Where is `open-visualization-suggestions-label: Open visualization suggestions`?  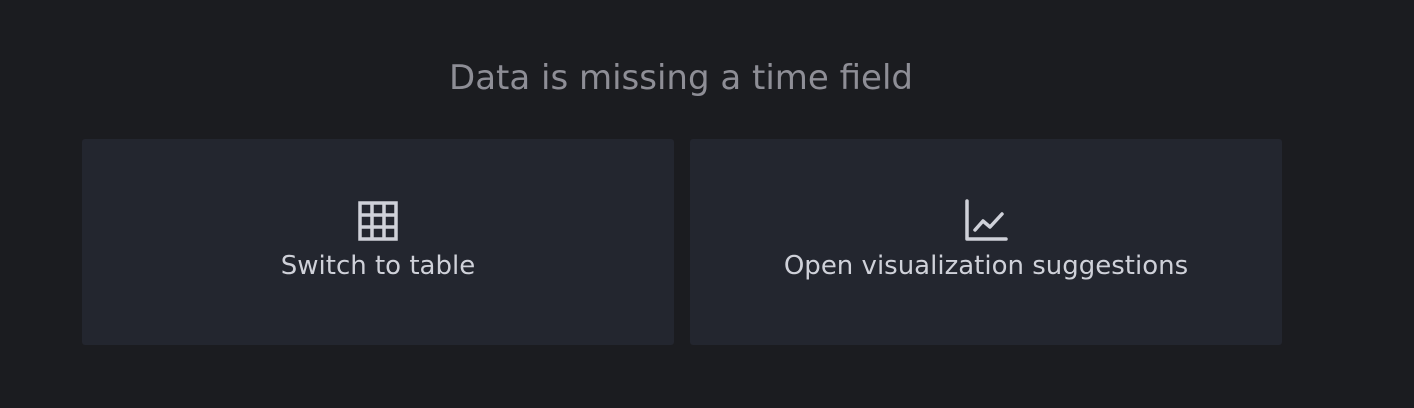
open-visualization-suggestions-label: Open visualization suggestions is located at coordinates (986, 266).